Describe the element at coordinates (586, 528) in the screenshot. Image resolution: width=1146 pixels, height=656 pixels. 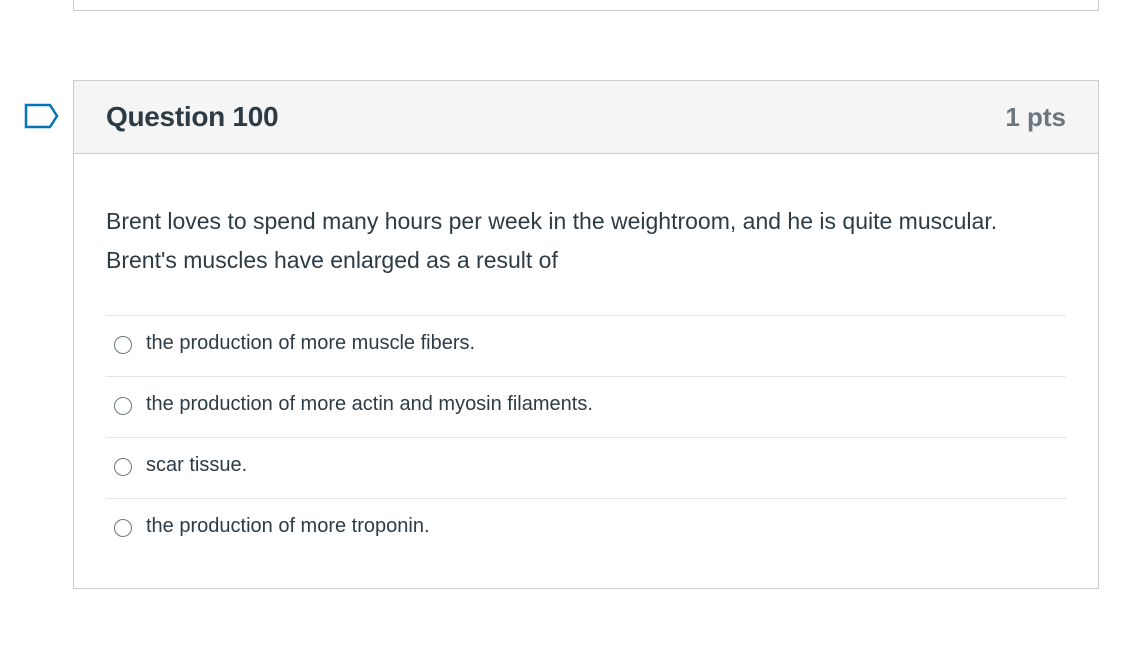
I see `answer-option: the production of more troponin.` at that location.